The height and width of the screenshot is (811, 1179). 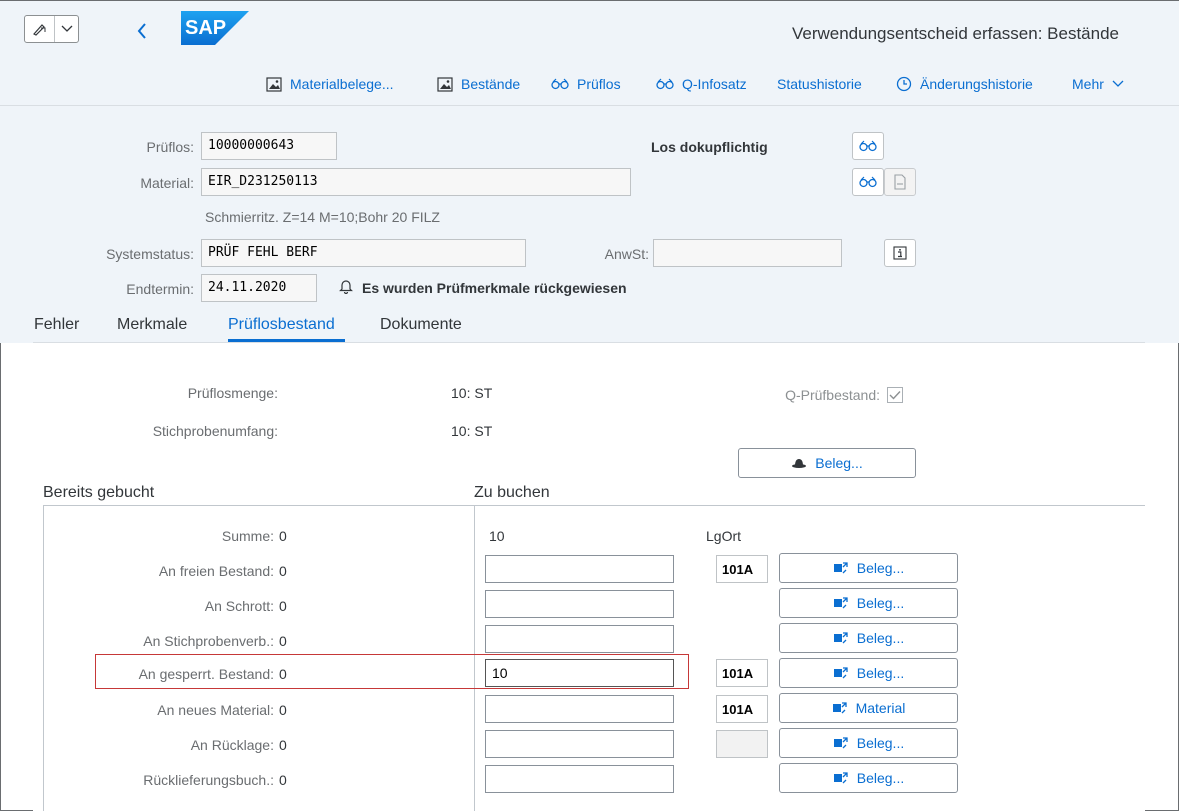 I want to click on schrott-input, so click(x=579, y=604).